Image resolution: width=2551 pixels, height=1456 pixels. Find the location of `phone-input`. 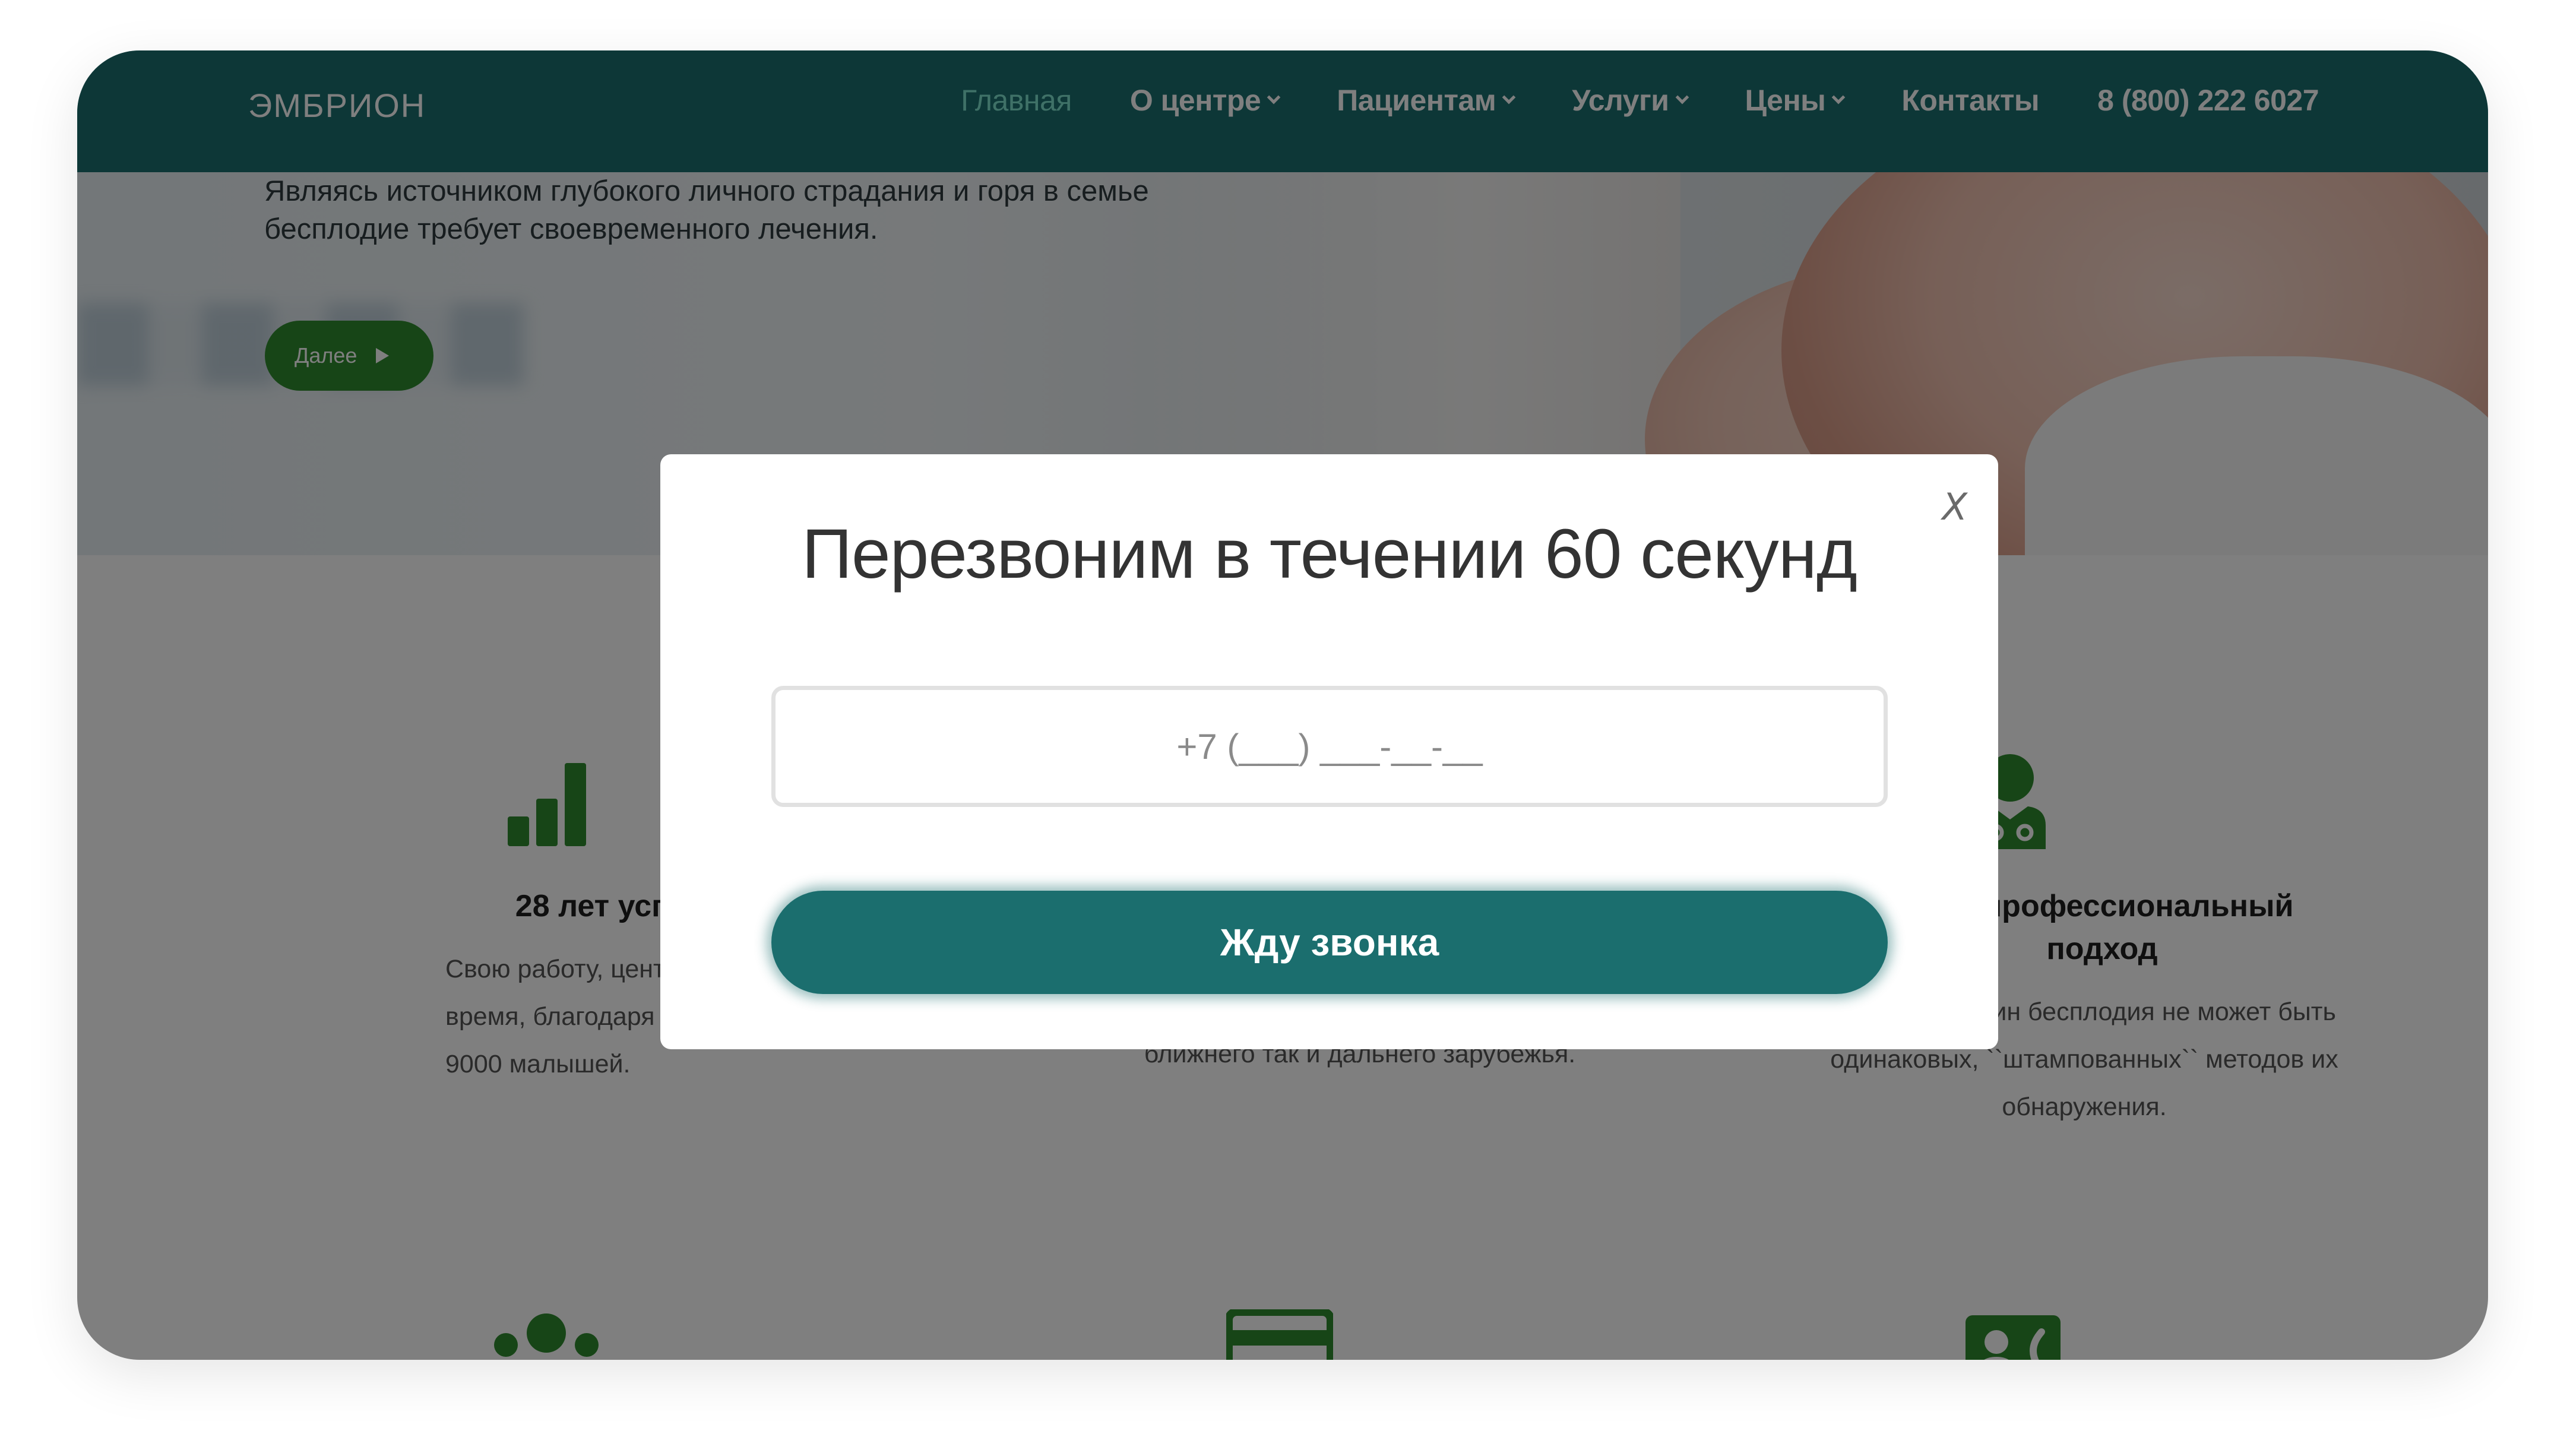

phone-input is located at coordinates (1329, 747).